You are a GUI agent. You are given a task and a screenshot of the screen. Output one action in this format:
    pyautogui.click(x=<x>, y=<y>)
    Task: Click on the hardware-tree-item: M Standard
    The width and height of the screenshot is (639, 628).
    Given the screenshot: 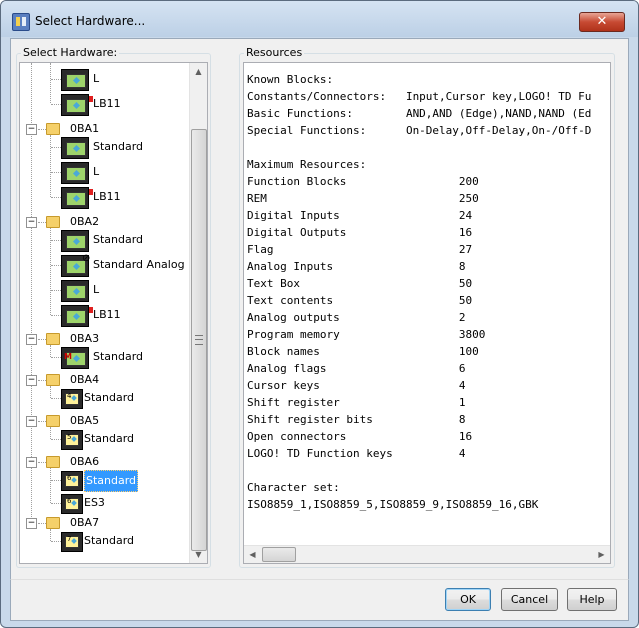 What is the action you would take?
    pyautogui.click(x=104, y=358)
    